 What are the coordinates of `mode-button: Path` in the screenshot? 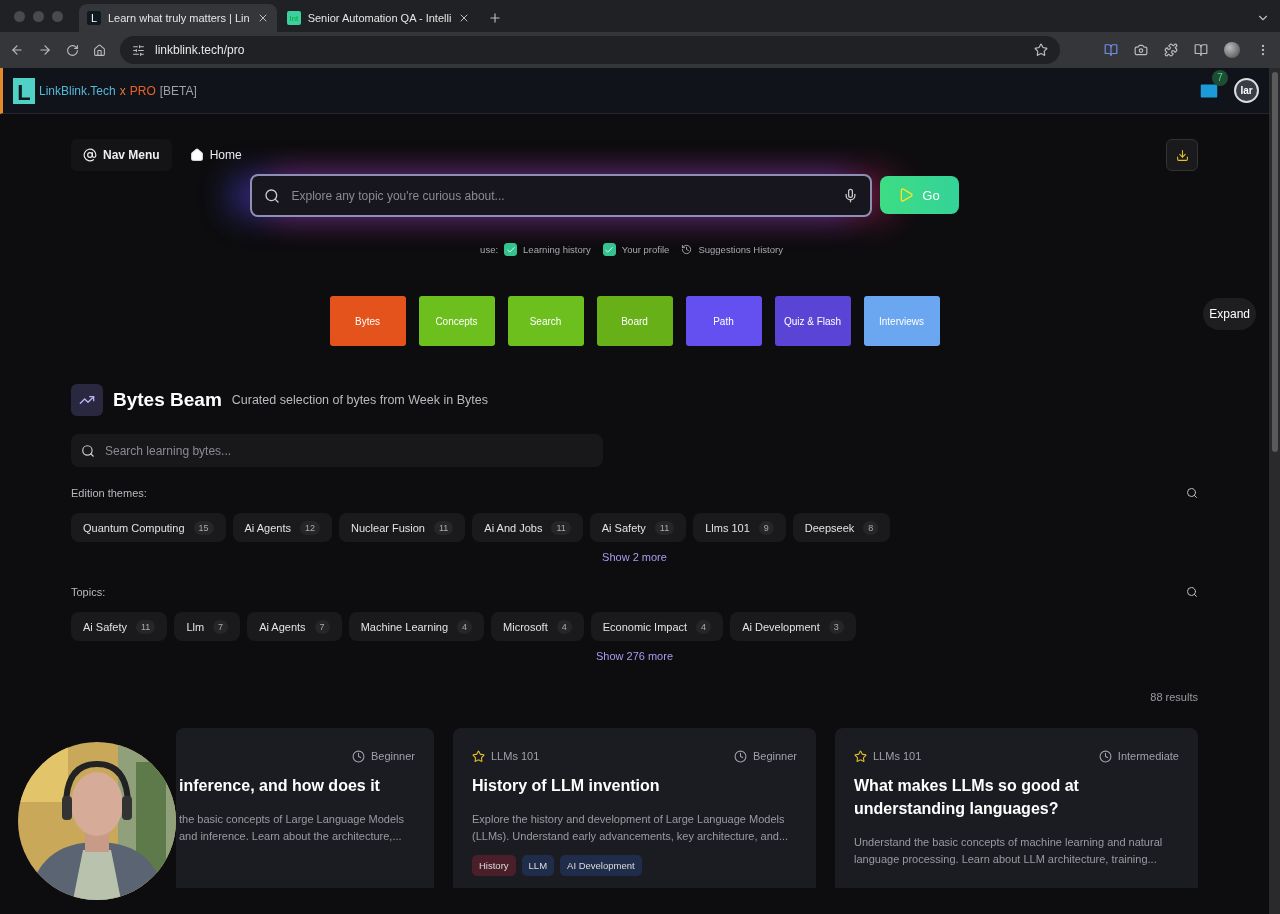 It's located at (723, 321).